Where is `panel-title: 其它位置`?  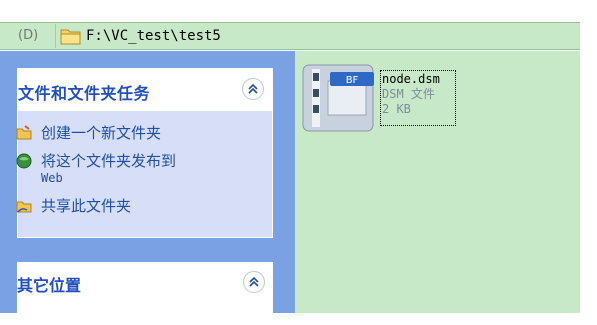
panel-title: 其它位置 is located at coordinates (49, 285).